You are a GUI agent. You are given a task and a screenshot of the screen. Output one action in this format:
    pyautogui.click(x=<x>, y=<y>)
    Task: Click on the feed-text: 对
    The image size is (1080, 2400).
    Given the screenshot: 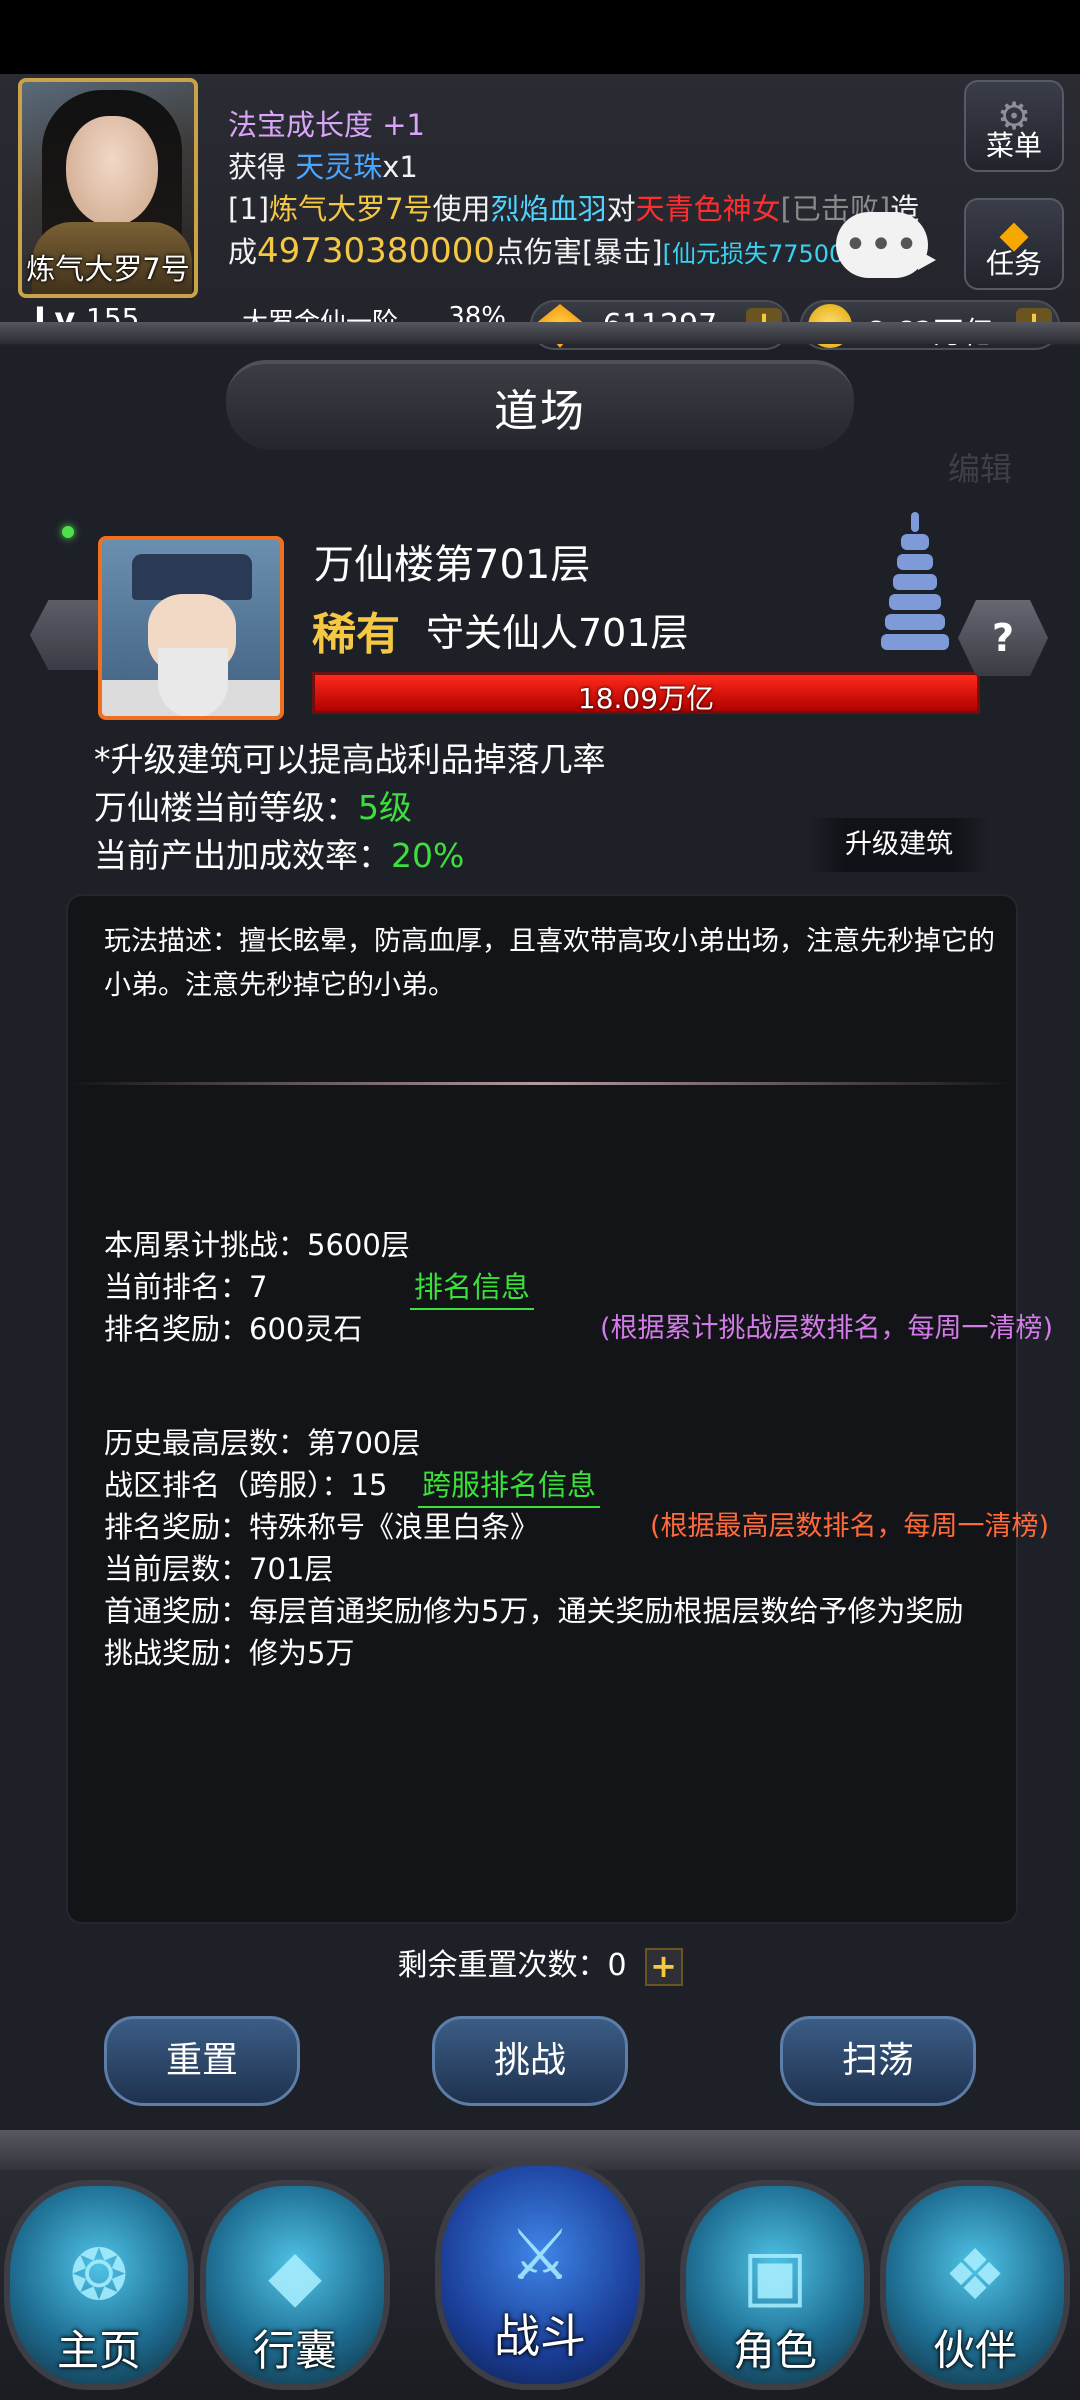 What is the action you would take?
    pyautogui.click(x=621, y=209)
    